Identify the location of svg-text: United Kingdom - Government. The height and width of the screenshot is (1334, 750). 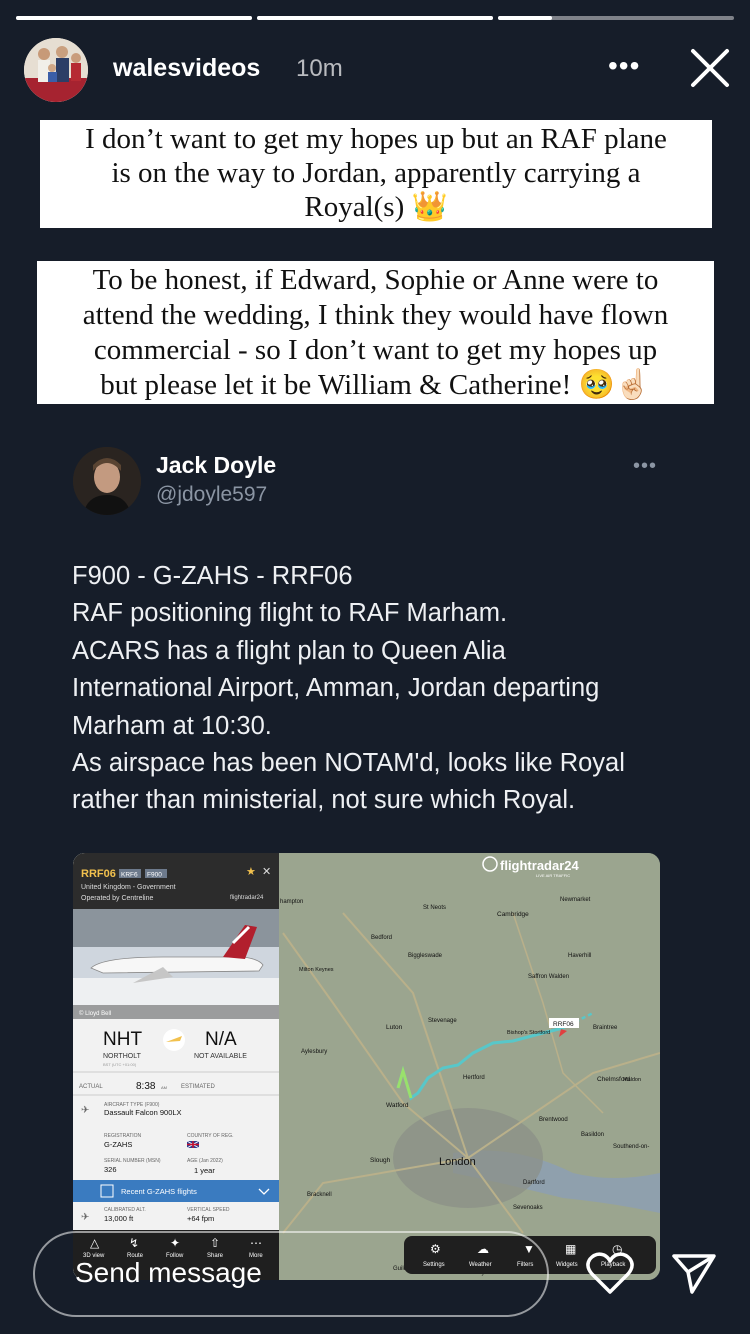
(128, 887).